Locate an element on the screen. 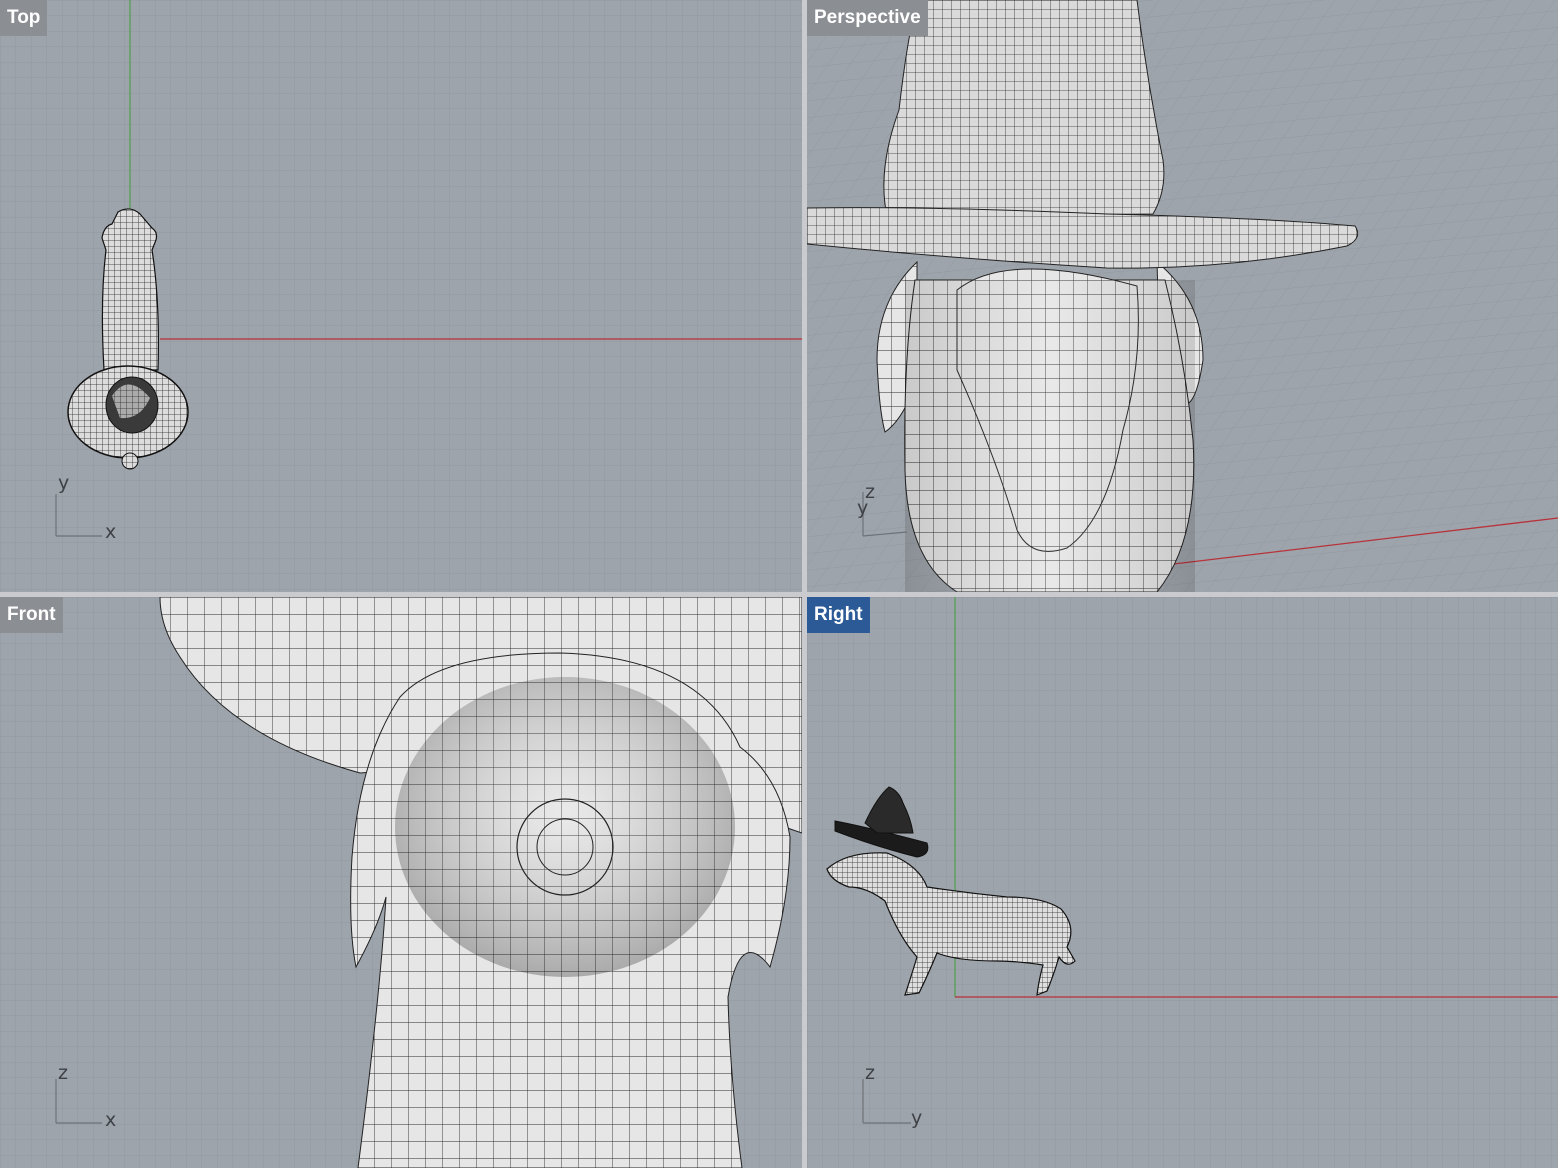 This screenshot has height=1168, width=1558. viewport-label-right: Right is located at coordinates (838, 615).